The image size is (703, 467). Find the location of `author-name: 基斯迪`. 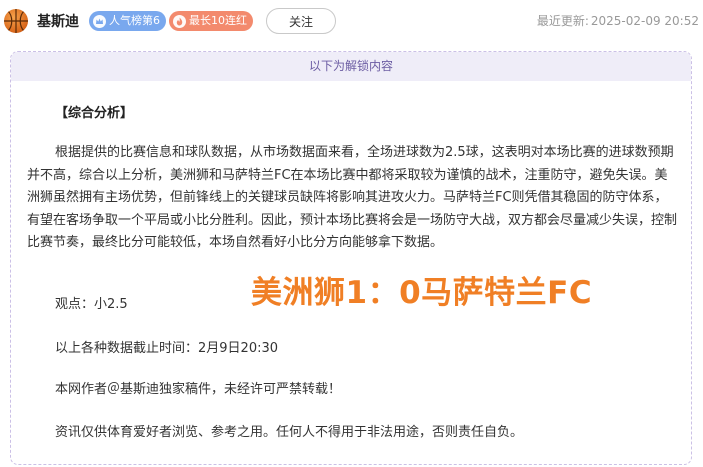

author-name: 基斯迪 is located at coordinates (58, 22).